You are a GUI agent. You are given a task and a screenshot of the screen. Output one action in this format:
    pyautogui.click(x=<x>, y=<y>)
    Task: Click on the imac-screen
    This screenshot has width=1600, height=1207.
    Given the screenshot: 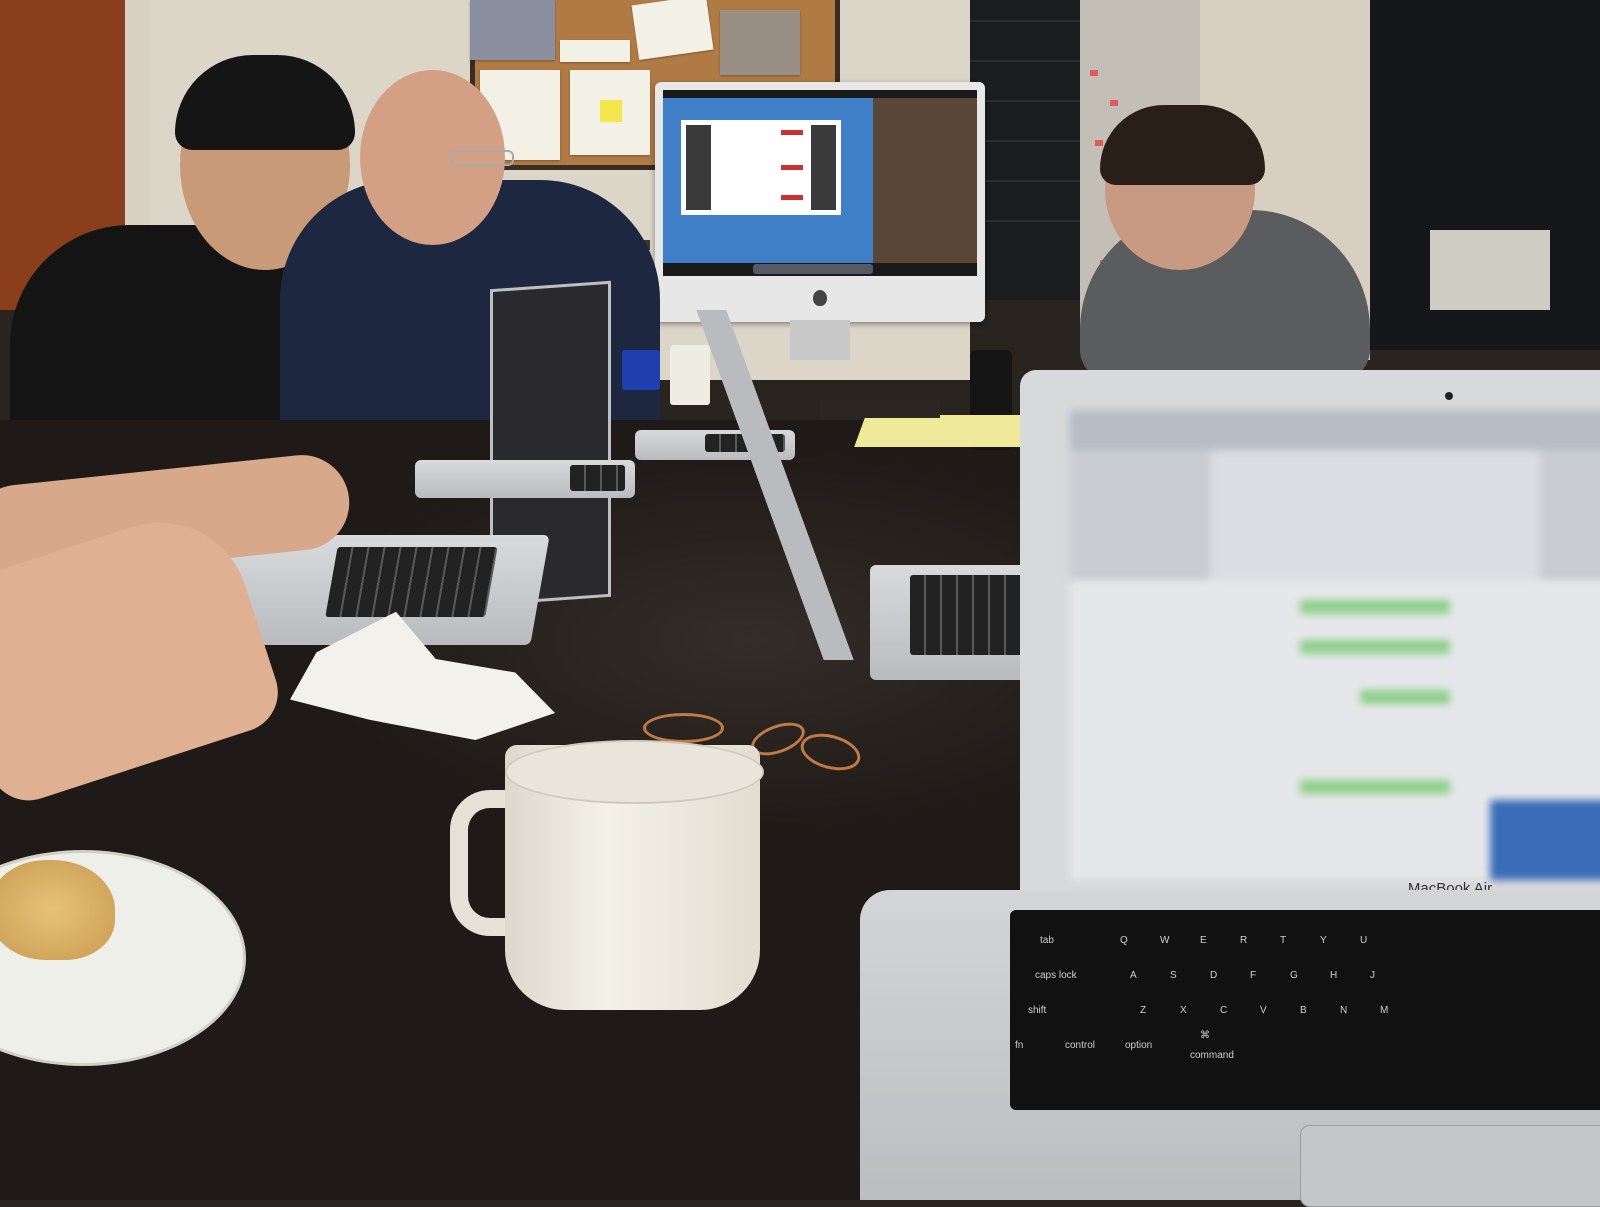 What is the action you would take?
    pyautogui.click(x=820, y=183)
    